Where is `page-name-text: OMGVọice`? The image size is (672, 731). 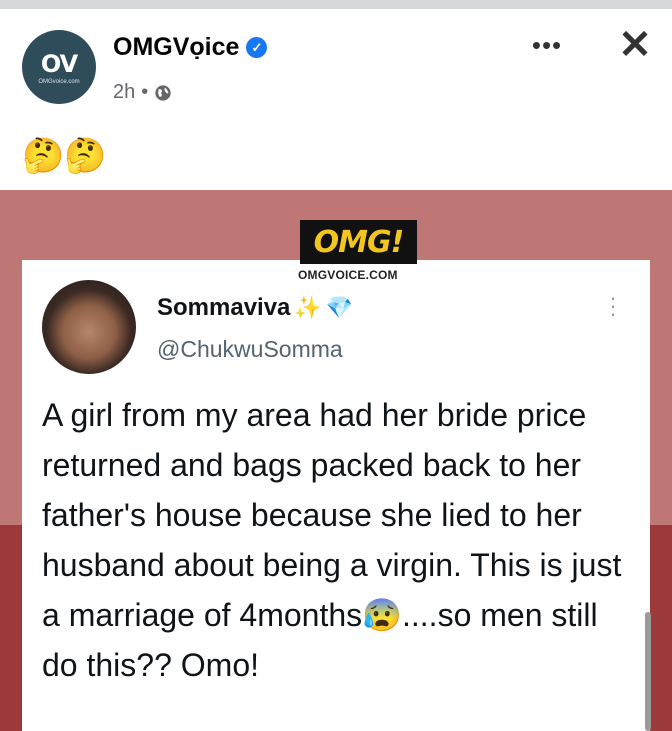
page-name-text: OMGVọice is located at coordinates (176, 47).